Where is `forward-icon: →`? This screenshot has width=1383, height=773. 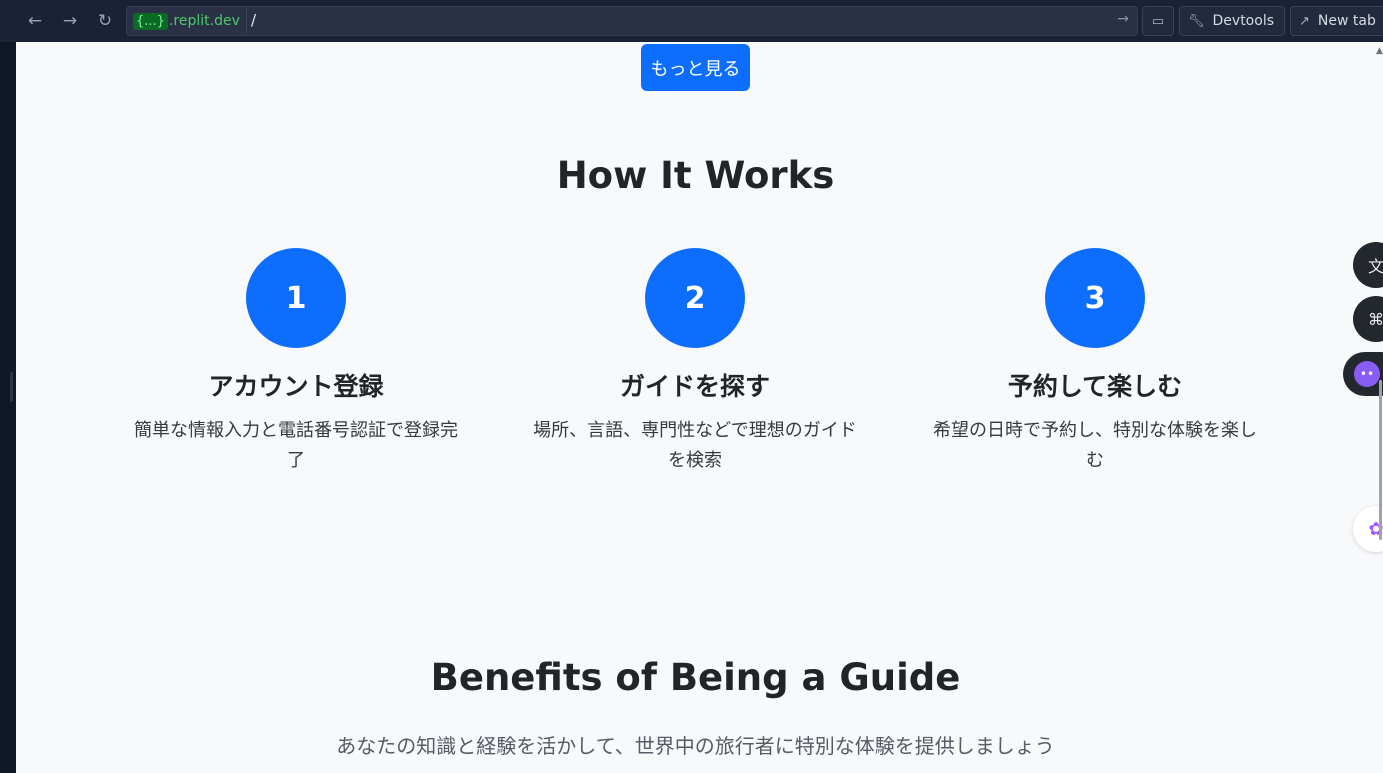 forward-icon: → is located at coordinates (70, 21).